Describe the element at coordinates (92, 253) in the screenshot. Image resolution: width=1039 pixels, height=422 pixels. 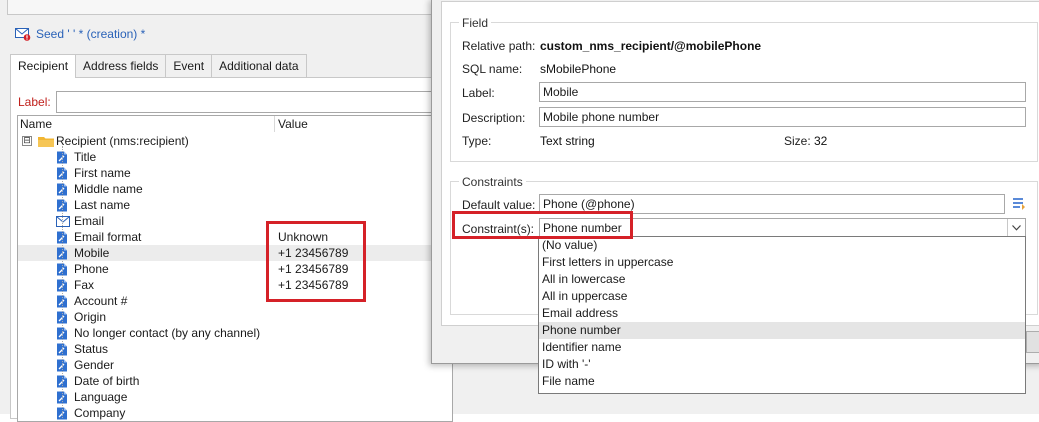
I see `tree-row-label: Mobile` at that location.